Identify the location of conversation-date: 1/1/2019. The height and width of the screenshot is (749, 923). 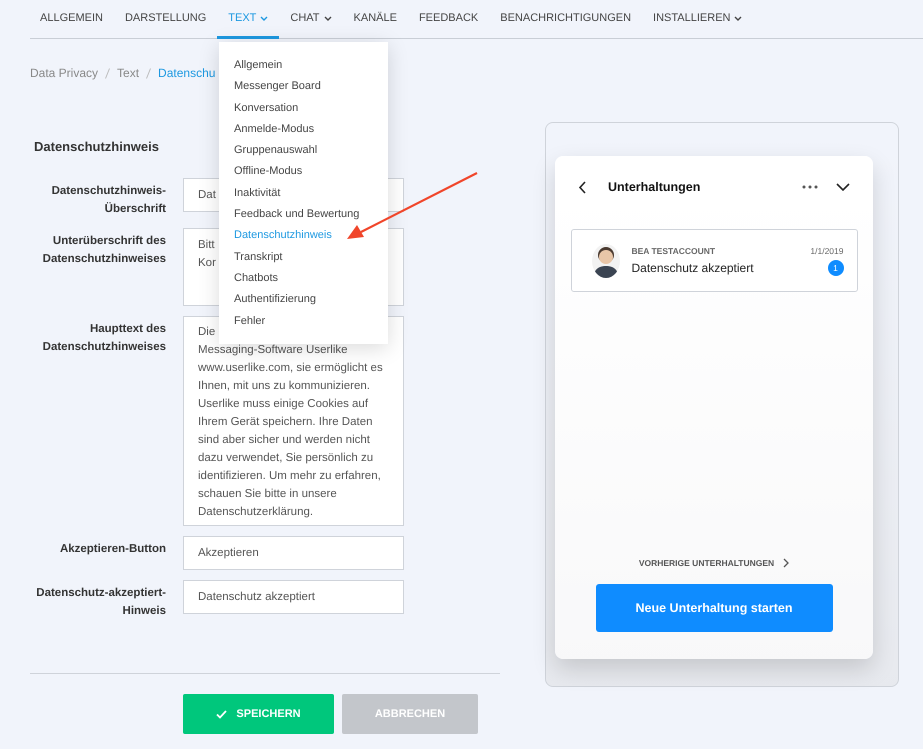
(827, 251).